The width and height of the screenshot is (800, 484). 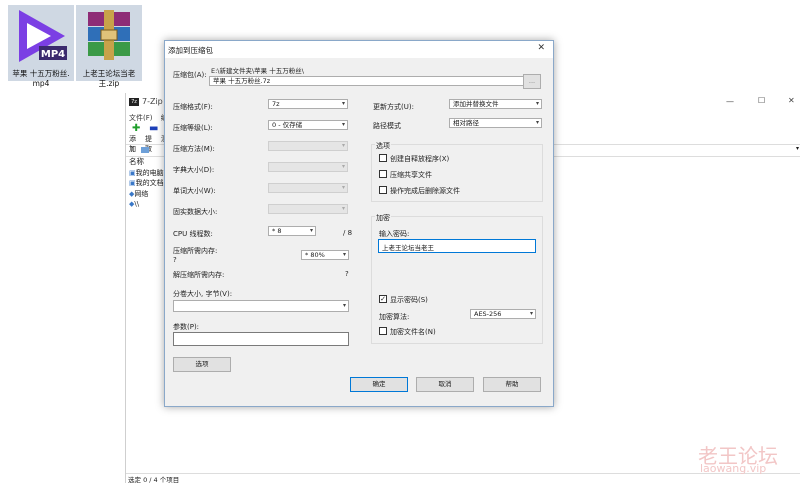 I want to click on extract-icon: ▬, so click(x=153, y=128).